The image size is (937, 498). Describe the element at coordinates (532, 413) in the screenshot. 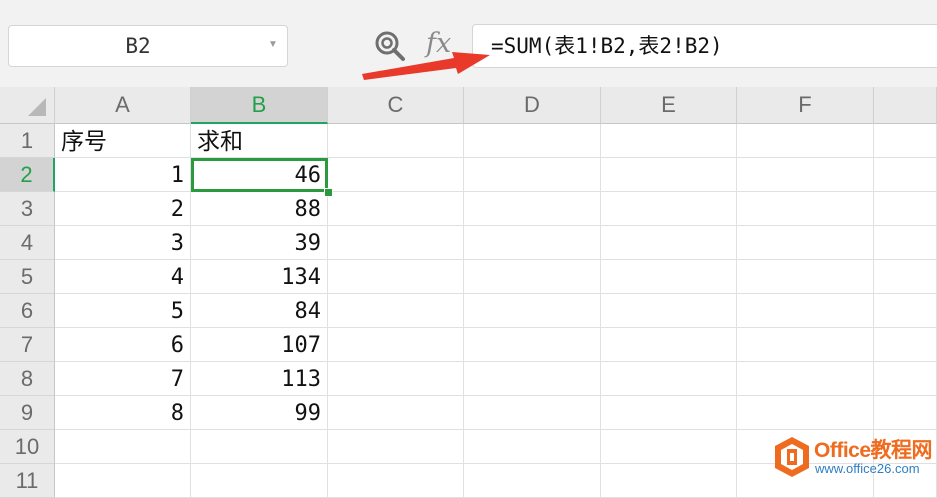

I see `cell-d9` at that location.